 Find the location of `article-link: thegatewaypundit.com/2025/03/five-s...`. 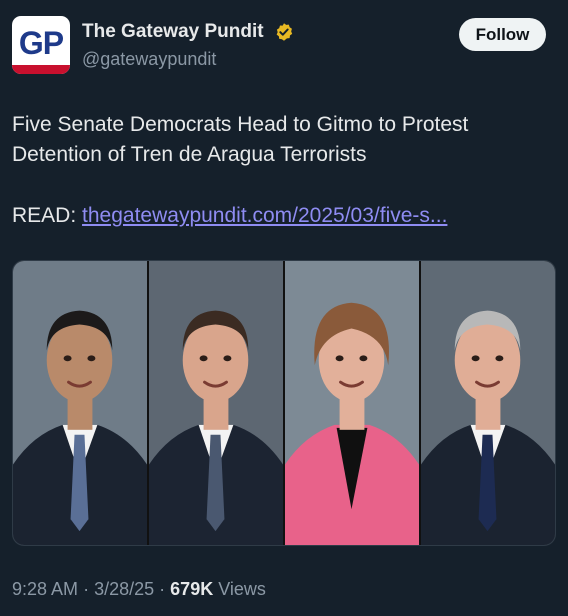

article-link: thegatewaypundit.com/2025/03/five-s... is located at coordinates (264, 215).